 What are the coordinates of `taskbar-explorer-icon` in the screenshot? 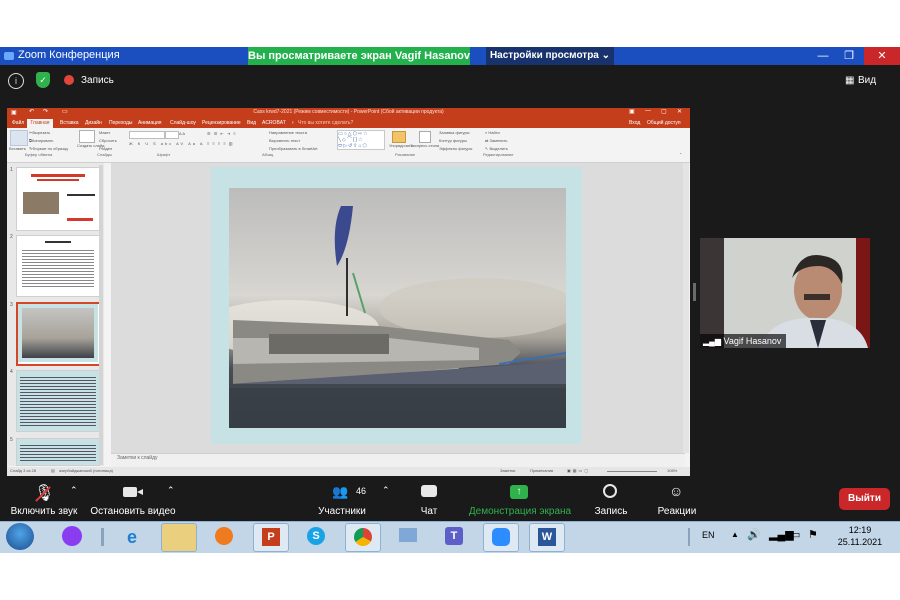 It's located at (179, 537).